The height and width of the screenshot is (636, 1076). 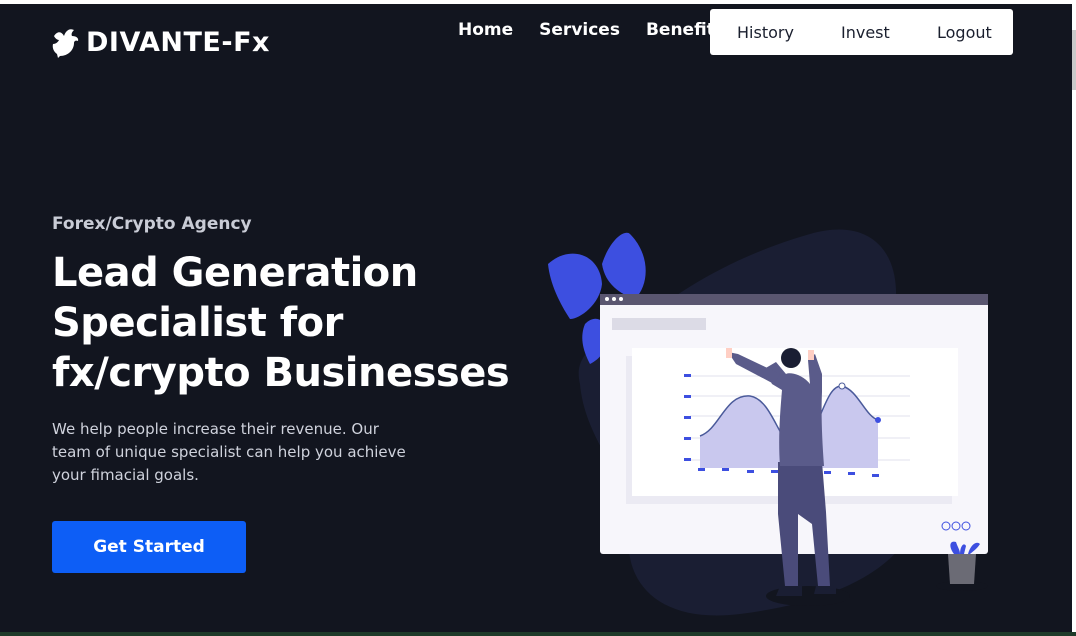 I want to click on dove-icon, so click(x=65, y=43).